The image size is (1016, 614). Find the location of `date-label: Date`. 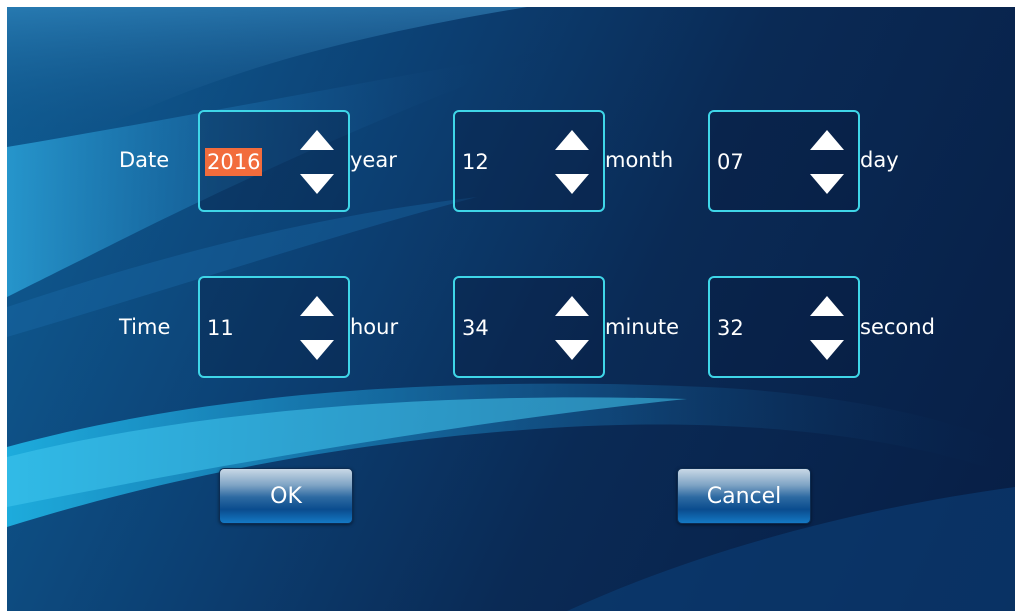

date-label: Date is located at coordinates (144, 160).